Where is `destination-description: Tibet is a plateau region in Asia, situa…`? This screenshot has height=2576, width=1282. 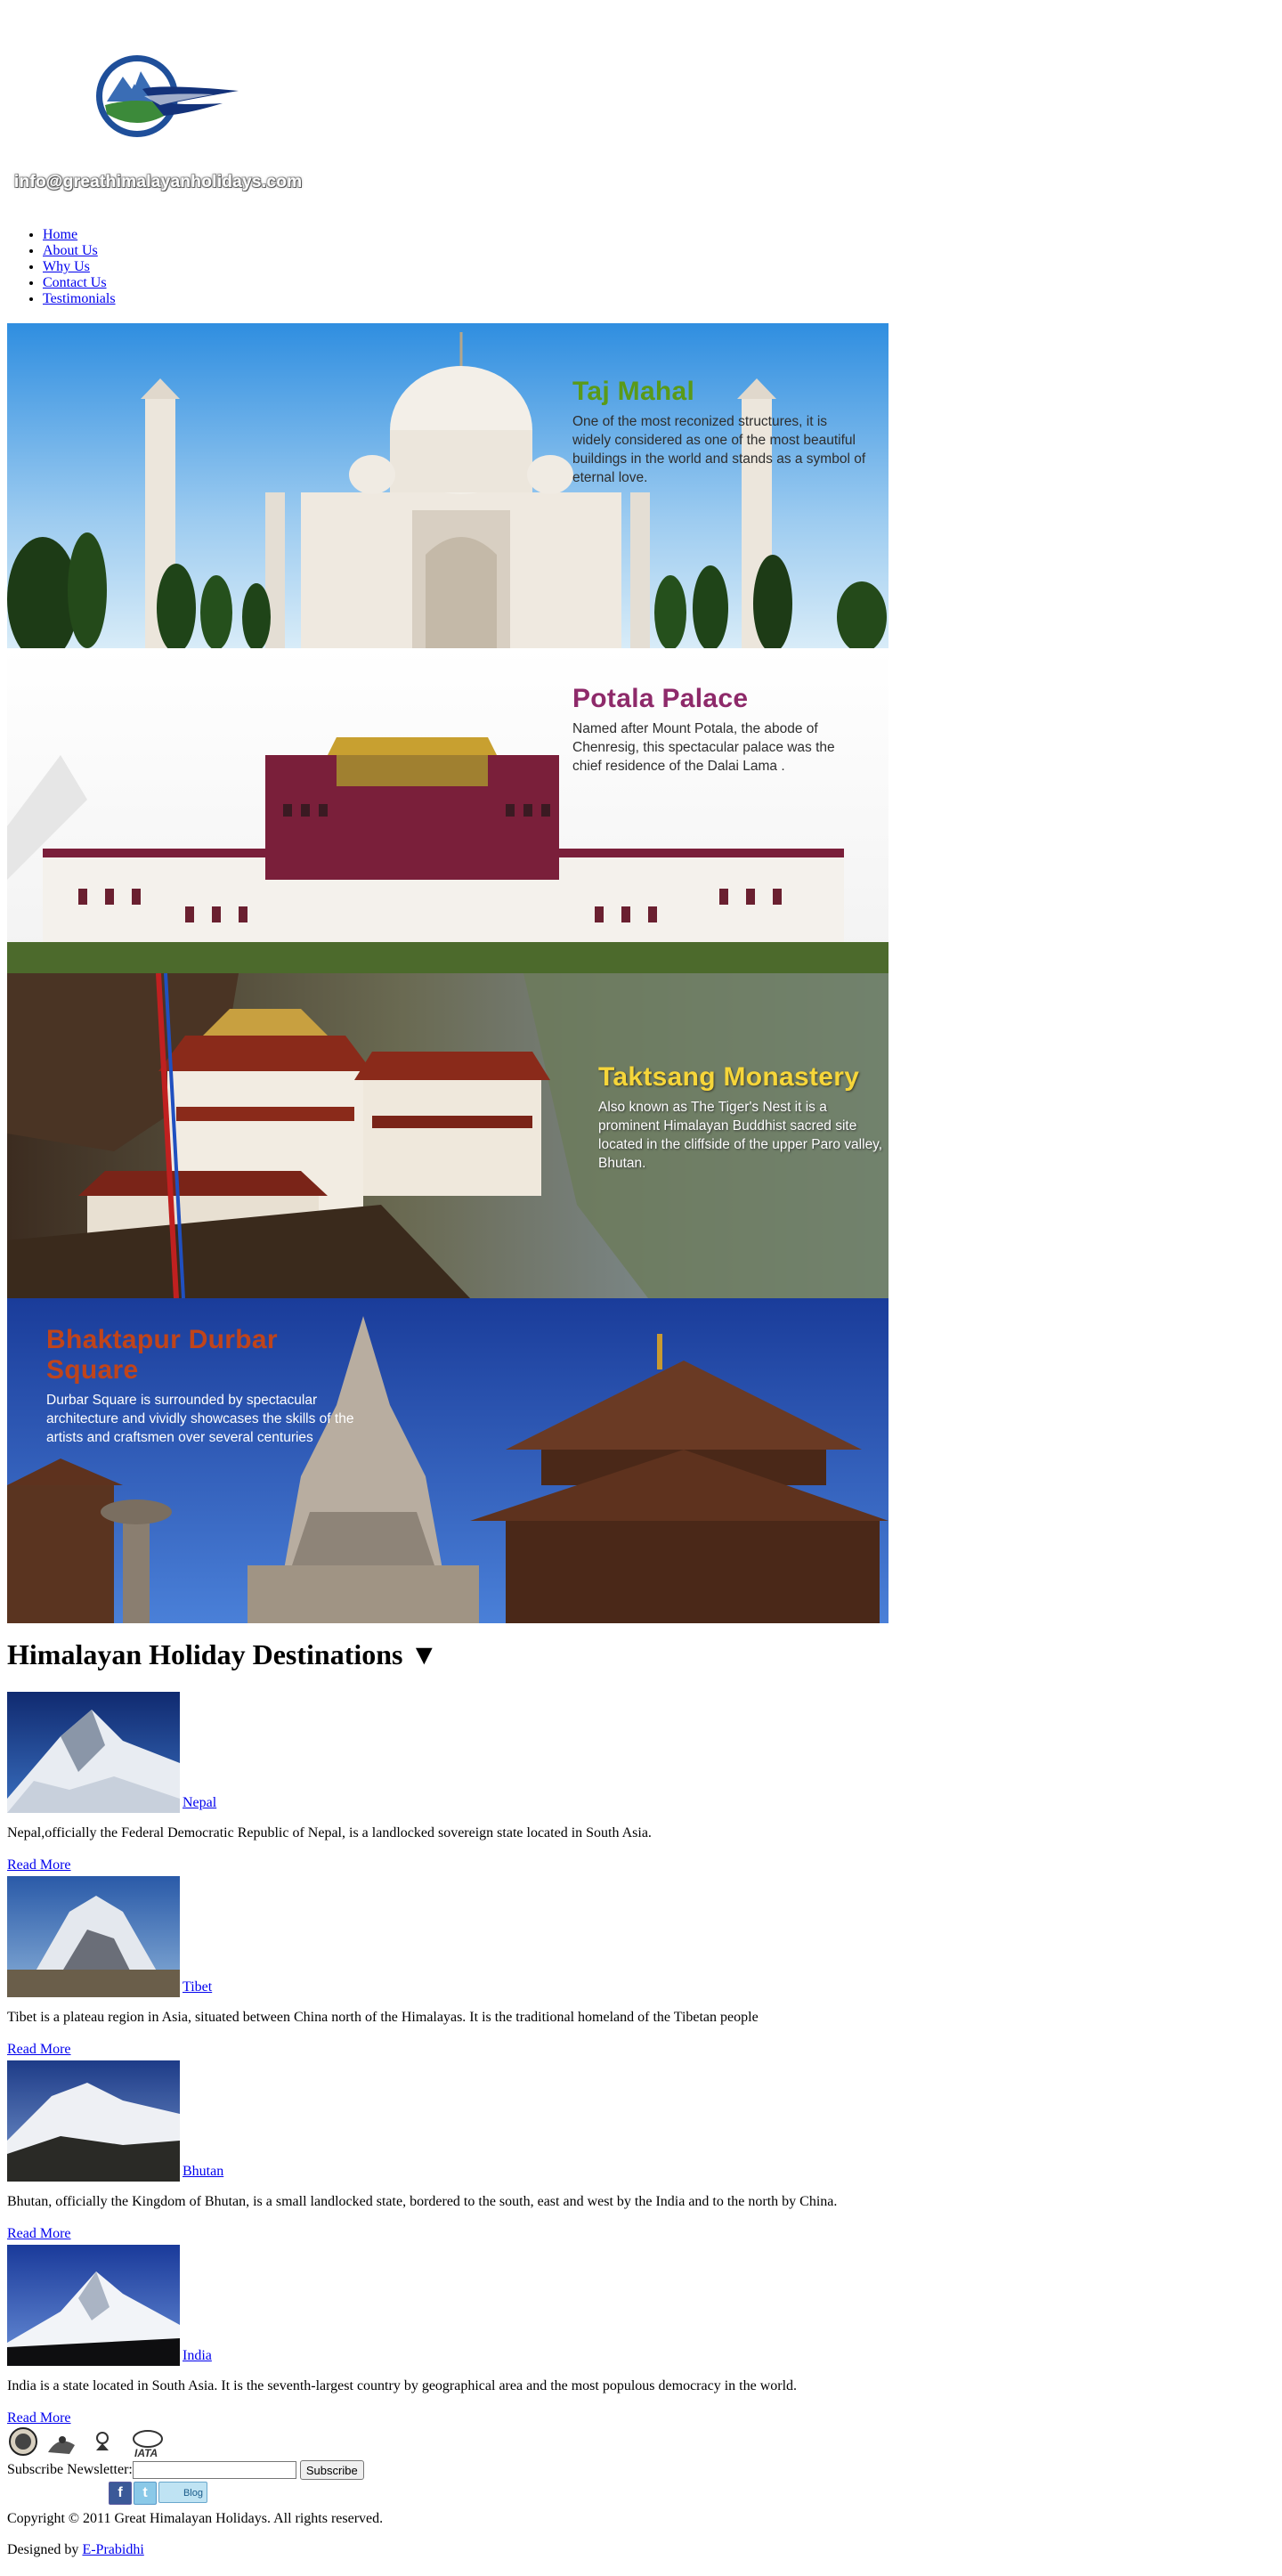
destination-description: Tibet is a plateau region in Asia, situa… is located at coordinates (383, 2017).